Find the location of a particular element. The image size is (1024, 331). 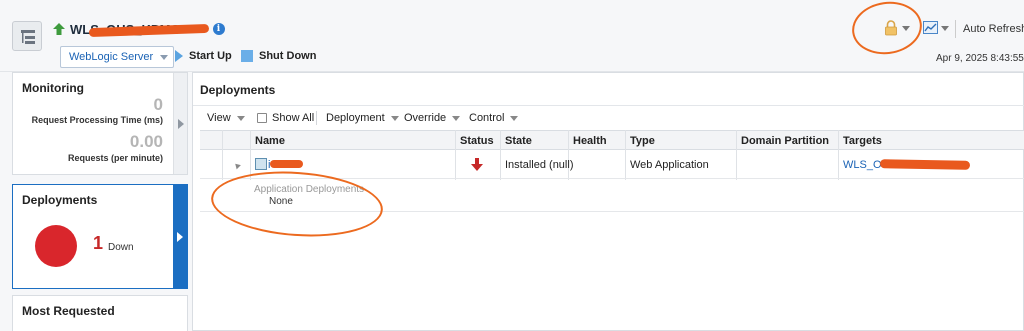

play-icon is located at coordinates (179, 56).